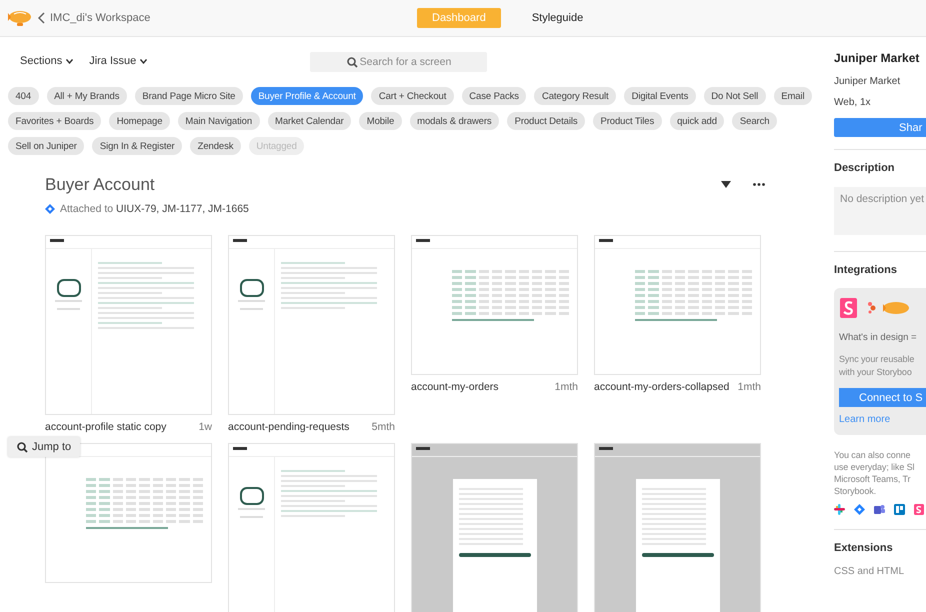 The image size is (926, 612). What do you see at coordinates (759, 184) in the screenshot?
I see `more-icon` at bounding box center [759, 184].